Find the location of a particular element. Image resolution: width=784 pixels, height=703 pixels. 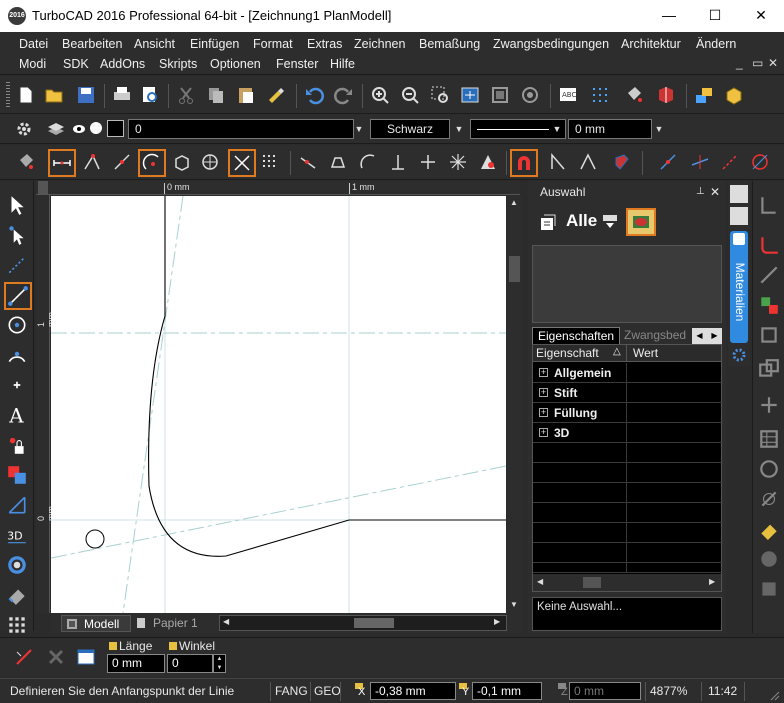

visibility-eye-icon is located at coordinates (79, 129).